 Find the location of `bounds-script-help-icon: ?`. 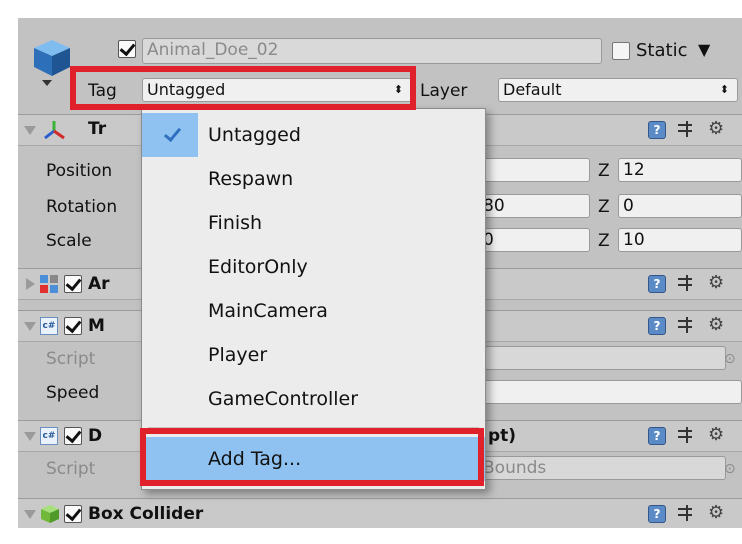

bounds-script-help-icon: ? is located at coordinates (657, 436).